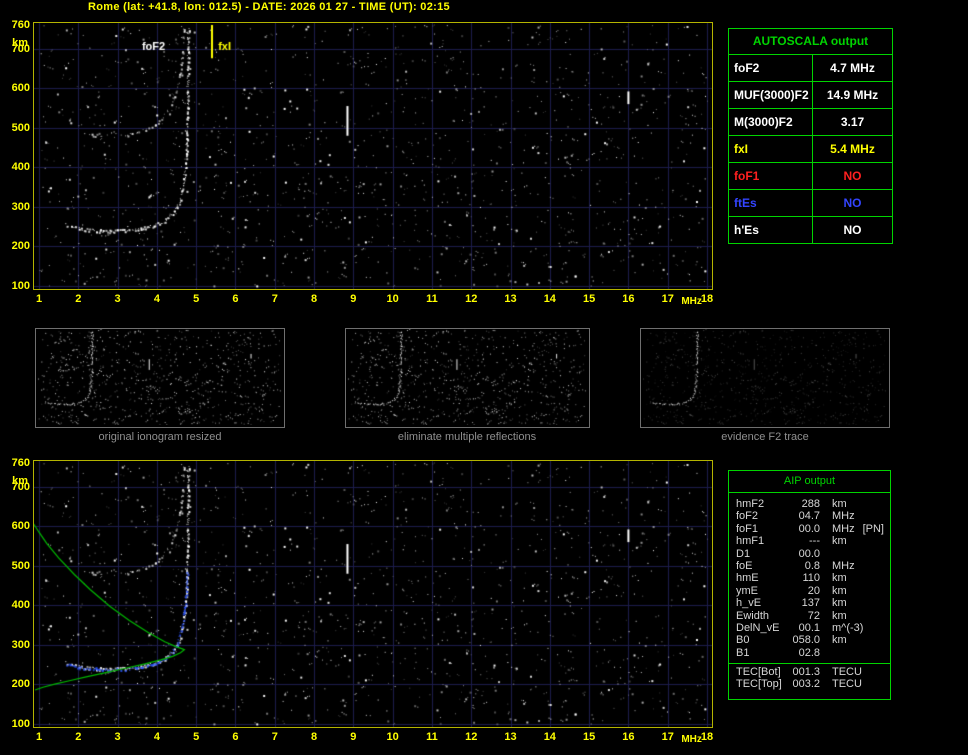 This screenshot has height=755, width=968. Describe the element at coordinates (20, 286) in the screenshot. I see `y-tick-label: 100` at that location.